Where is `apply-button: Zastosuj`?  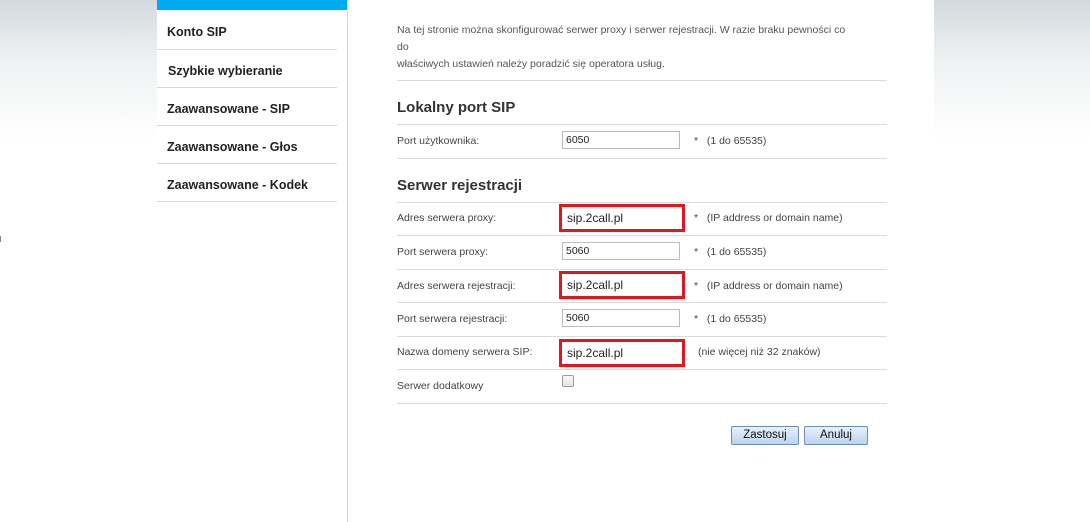
apply-button: Zastosuj is located at coordinates (765, 435).